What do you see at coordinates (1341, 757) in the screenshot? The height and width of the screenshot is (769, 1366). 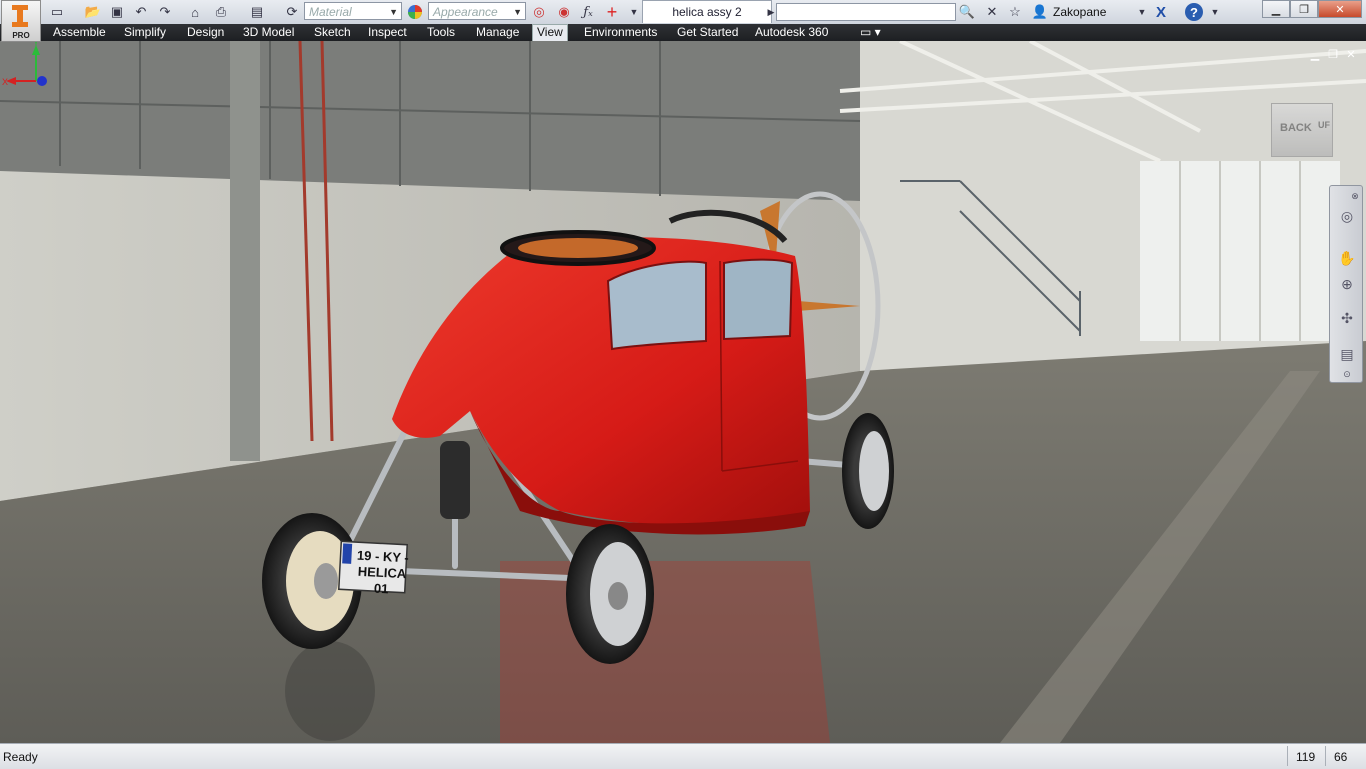 I see `status-document-count: 66` at bounding box center [1341, 757].